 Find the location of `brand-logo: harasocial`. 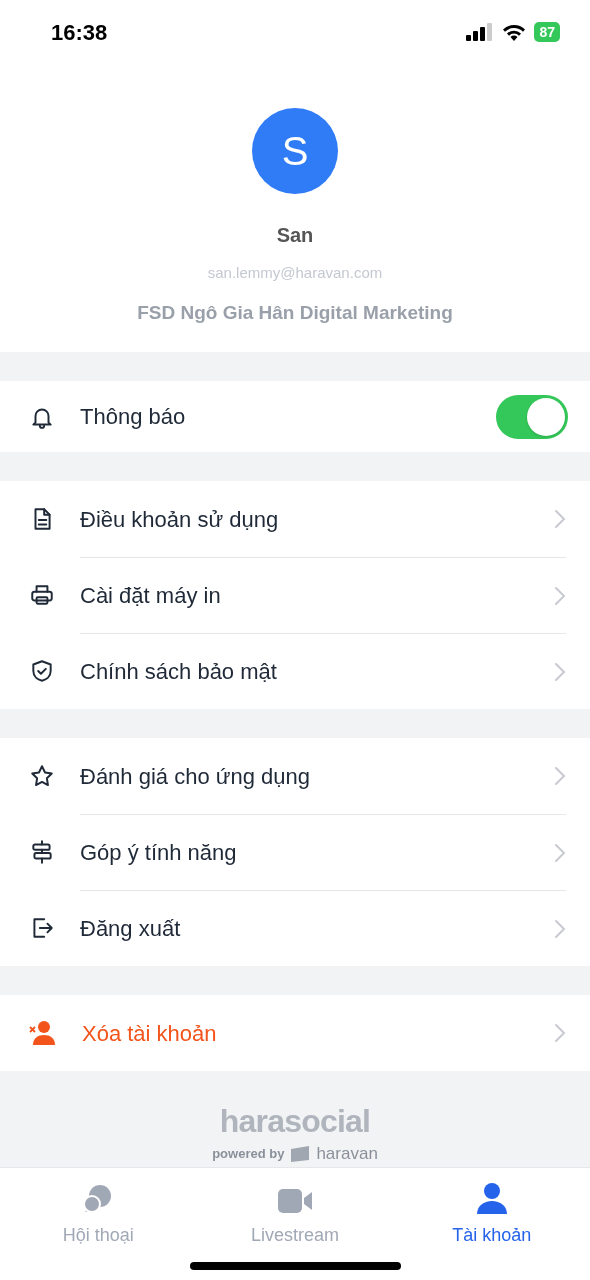

brand-logo: harasocial is located at coordinates (295, 1121).